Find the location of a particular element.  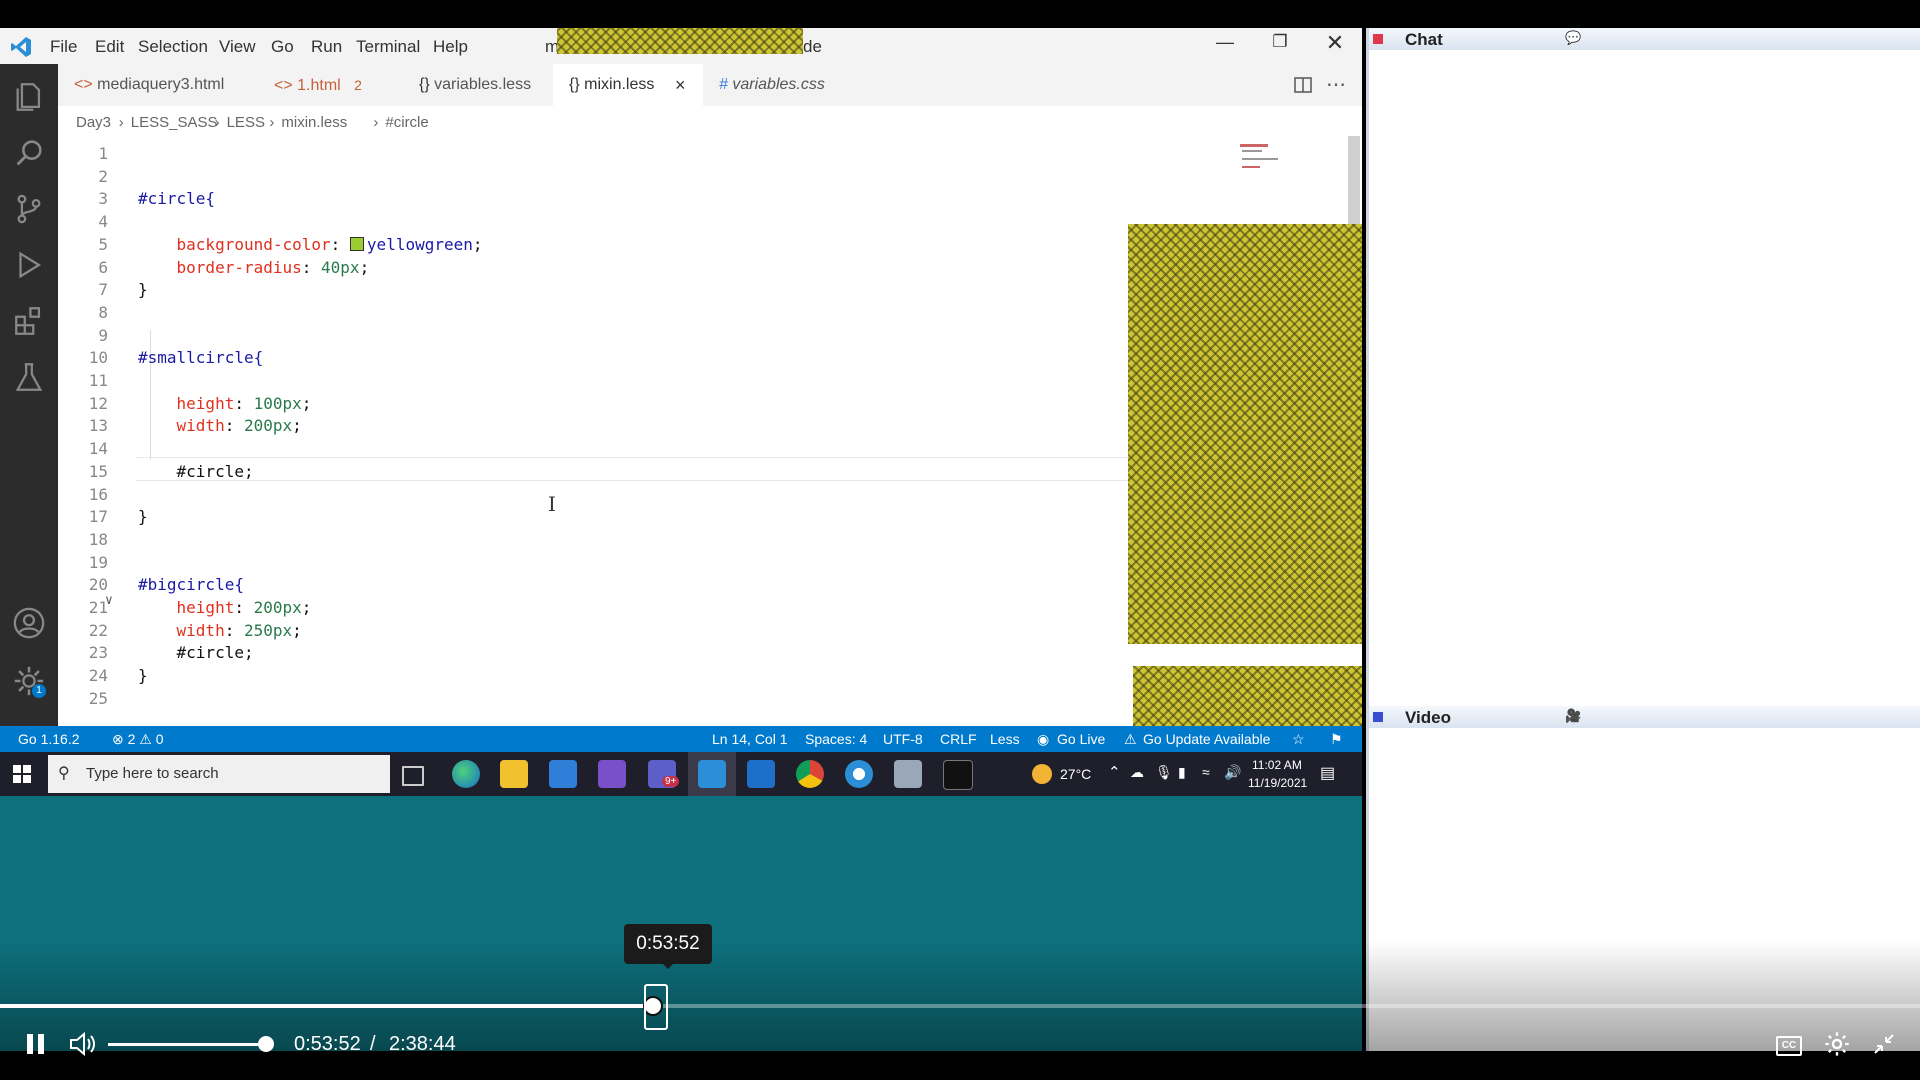

breadcrumb-item: Day3 is located at coordinates (93, 123).